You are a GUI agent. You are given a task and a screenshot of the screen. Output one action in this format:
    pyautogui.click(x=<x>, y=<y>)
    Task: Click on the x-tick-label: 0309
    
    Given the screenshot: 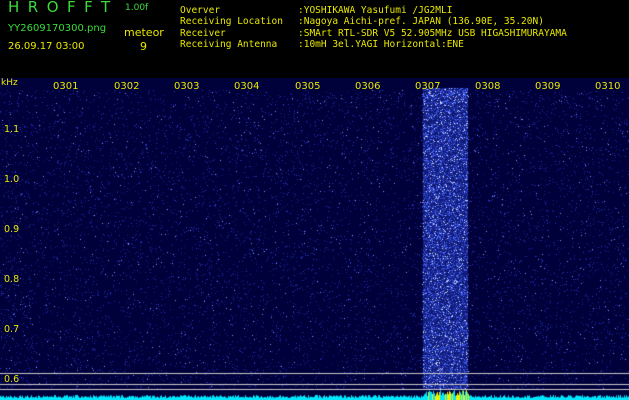 What is the action you would take?
    pyautogui.click(x=548, y=86)
    